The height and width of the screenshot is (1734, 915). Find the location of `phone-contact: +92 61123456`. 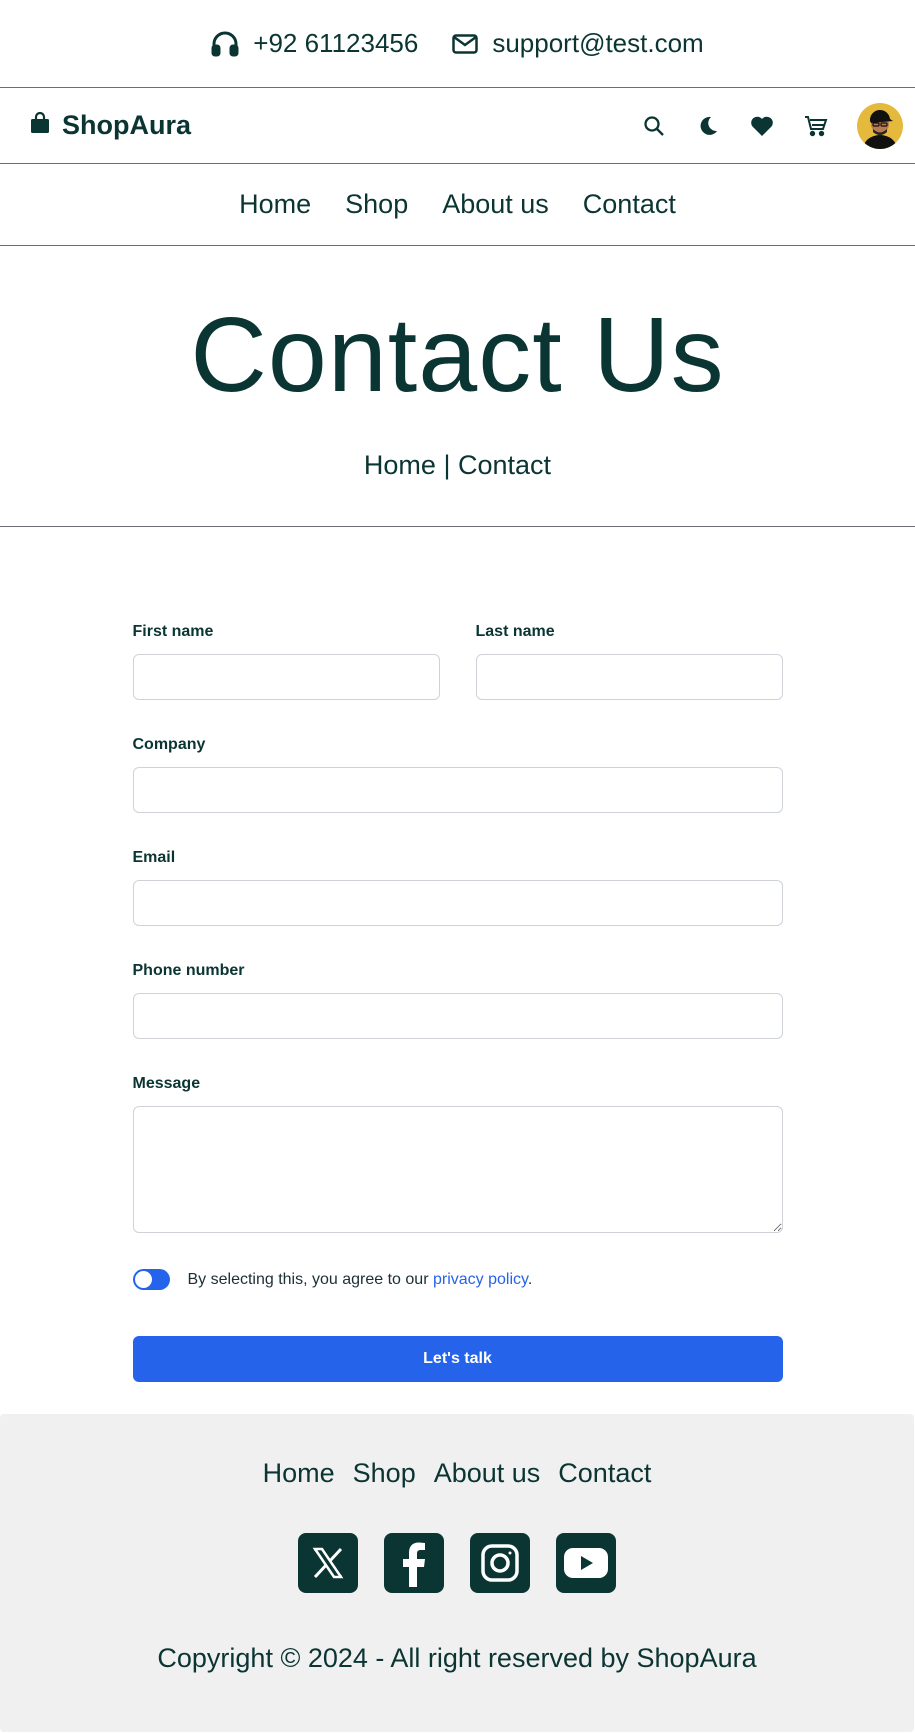

phone-contact: +92 61123456 is located at coordinates (314, 43).